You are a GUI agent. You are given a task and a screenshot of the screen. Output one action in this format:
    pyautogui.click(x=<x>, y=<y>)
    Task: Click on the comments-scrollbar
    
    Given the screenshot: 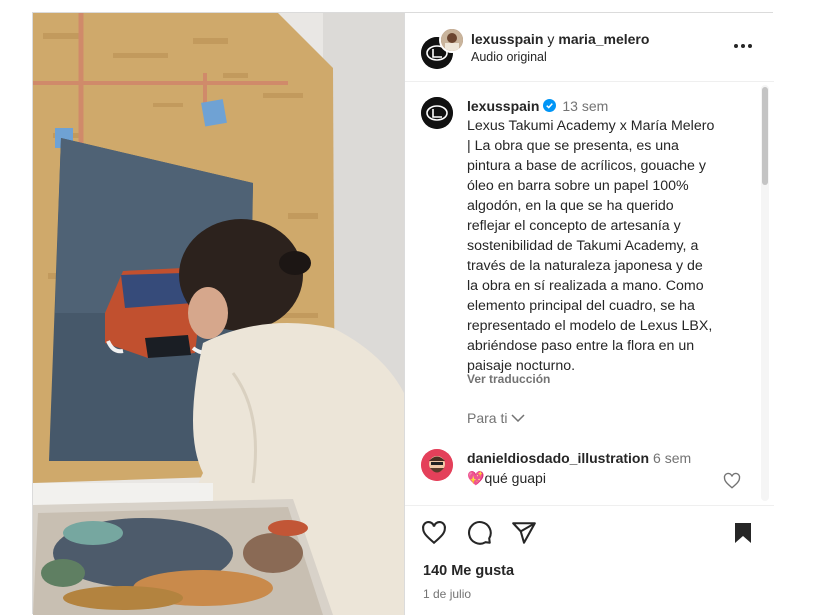 What is the action you would take?
    pyautogui.click(x=765, y=293)
    